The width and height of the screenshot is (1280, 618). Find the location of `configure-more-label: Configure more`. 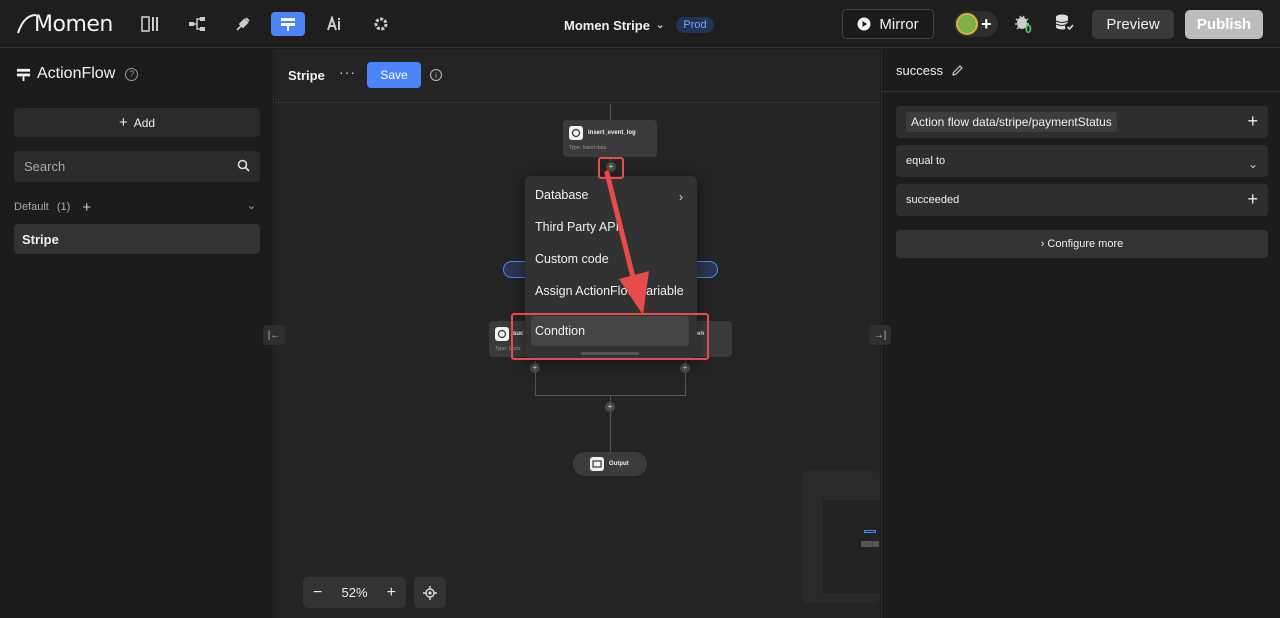

configure-more-label: Configure more is located at coordinates (1085, 244).